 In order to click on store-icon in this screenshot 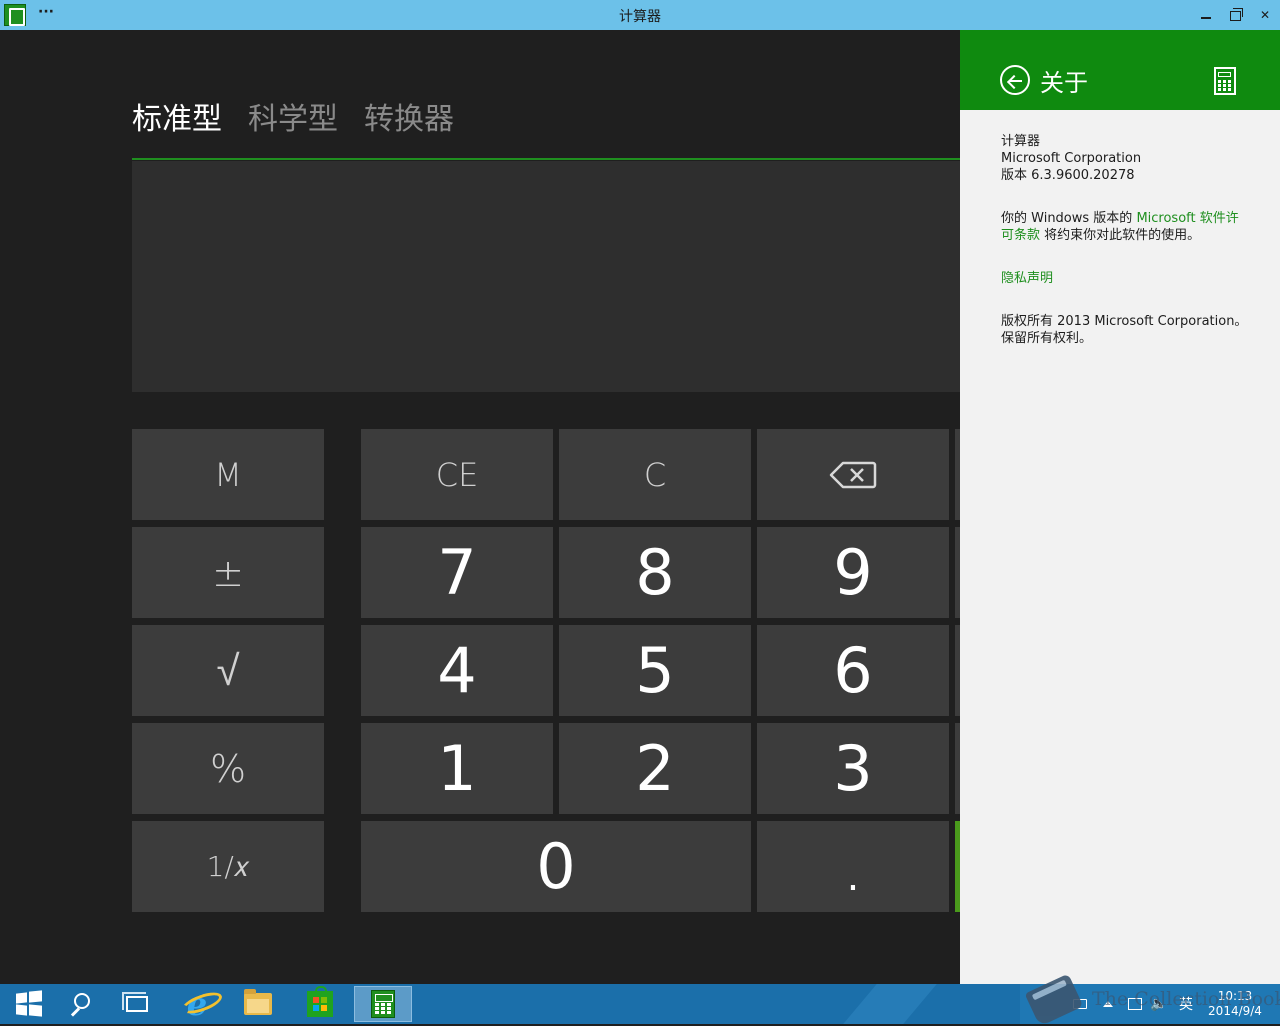, I will do `click(320, 1001)`.